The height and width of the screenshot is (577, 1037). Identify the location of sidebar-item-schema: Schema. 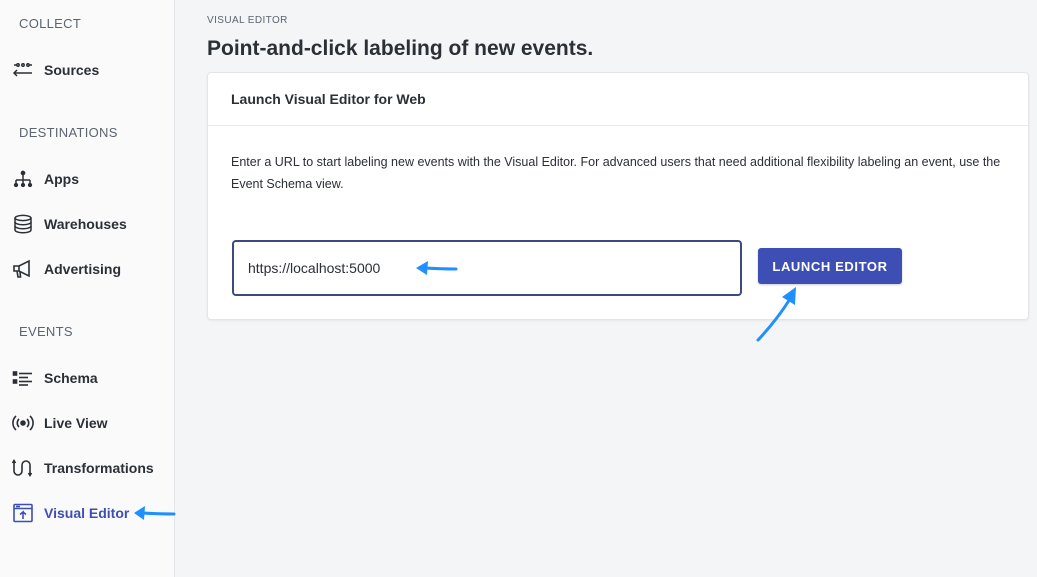
(87, 378).